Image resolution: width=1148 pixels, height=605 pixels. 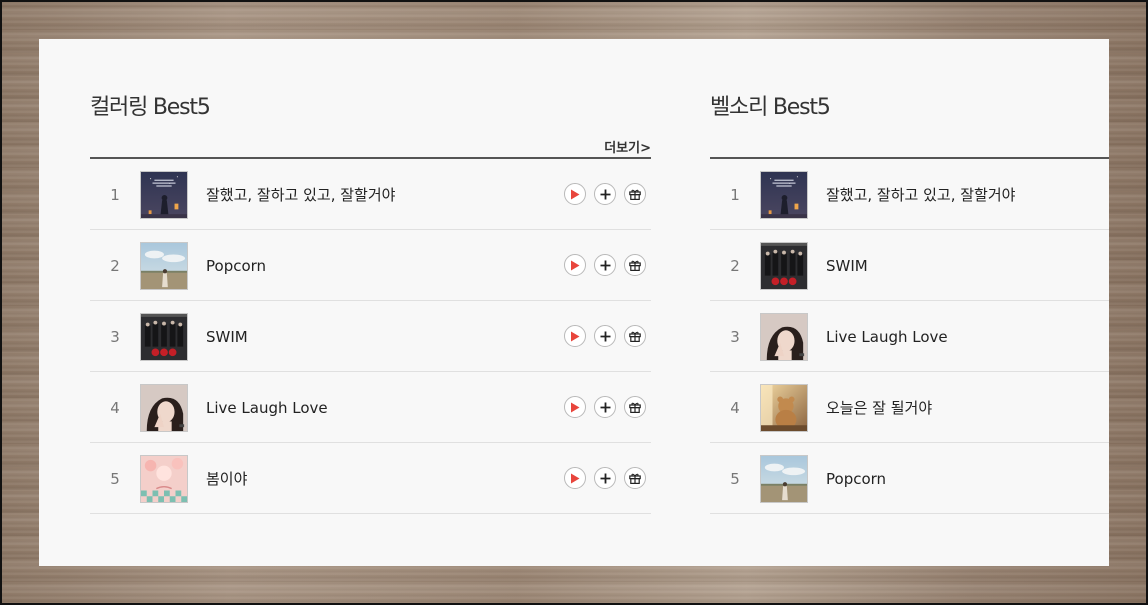 I want to click on coloring-title: 컬러링 Best5, so click(x=150, y=107).